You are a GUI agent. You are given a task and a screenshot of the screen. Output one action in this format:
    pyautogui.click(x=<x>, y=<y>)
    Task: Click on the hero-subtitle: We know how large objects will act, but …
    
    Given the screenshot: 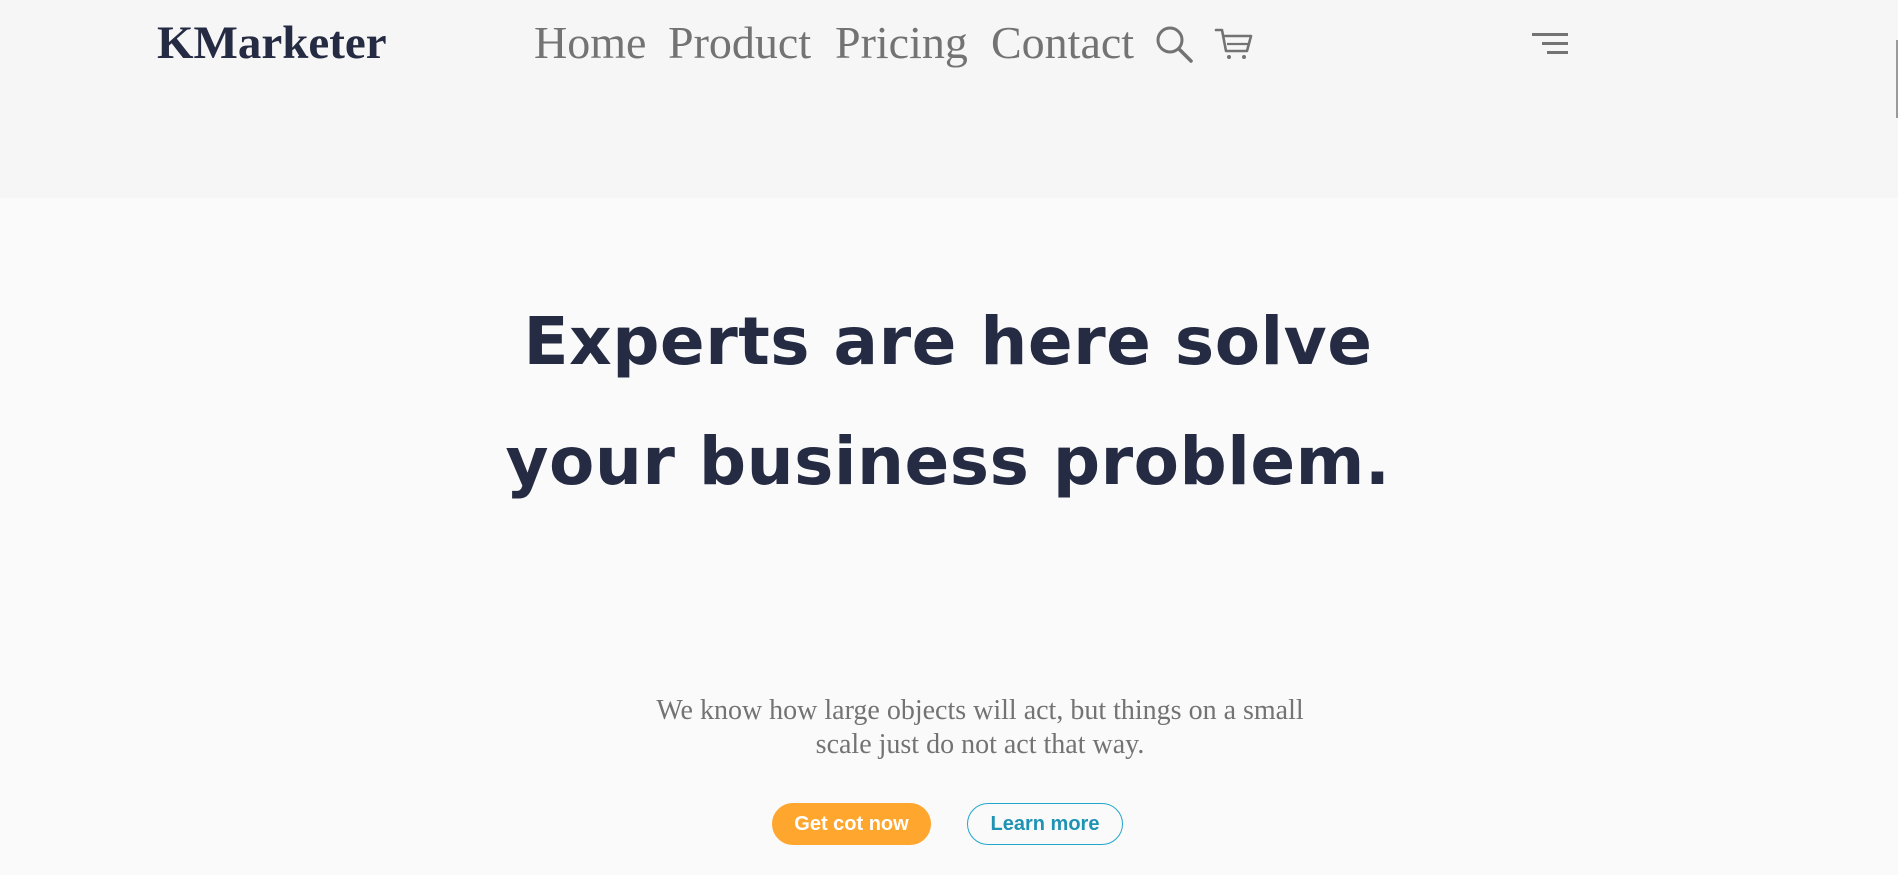 What is the action you would take?
    pyautogui.click(x=980, y=727)
    